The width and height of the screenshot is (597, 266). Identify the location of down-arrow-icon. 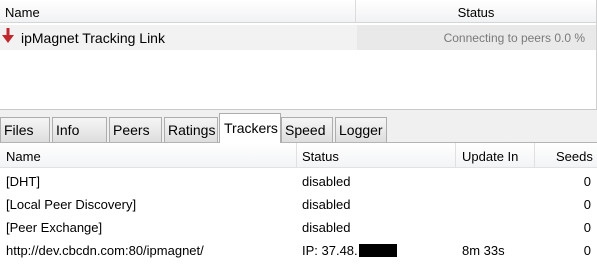
(8, 35).